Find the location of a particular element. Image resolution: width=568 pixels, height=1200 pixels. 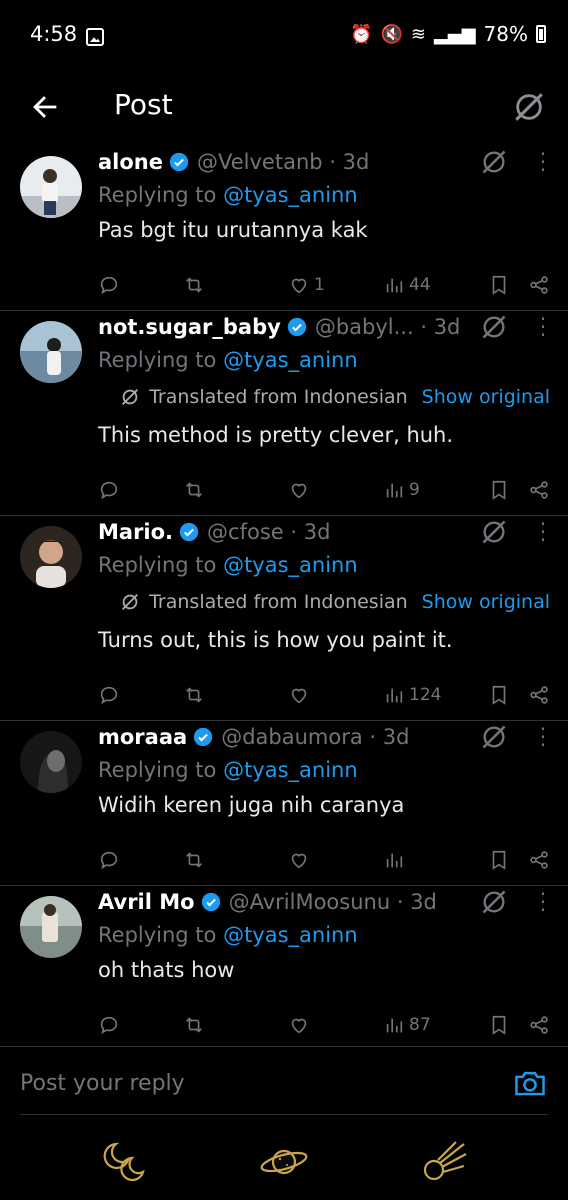

comet-icon is located at coordinates (444, 1162).